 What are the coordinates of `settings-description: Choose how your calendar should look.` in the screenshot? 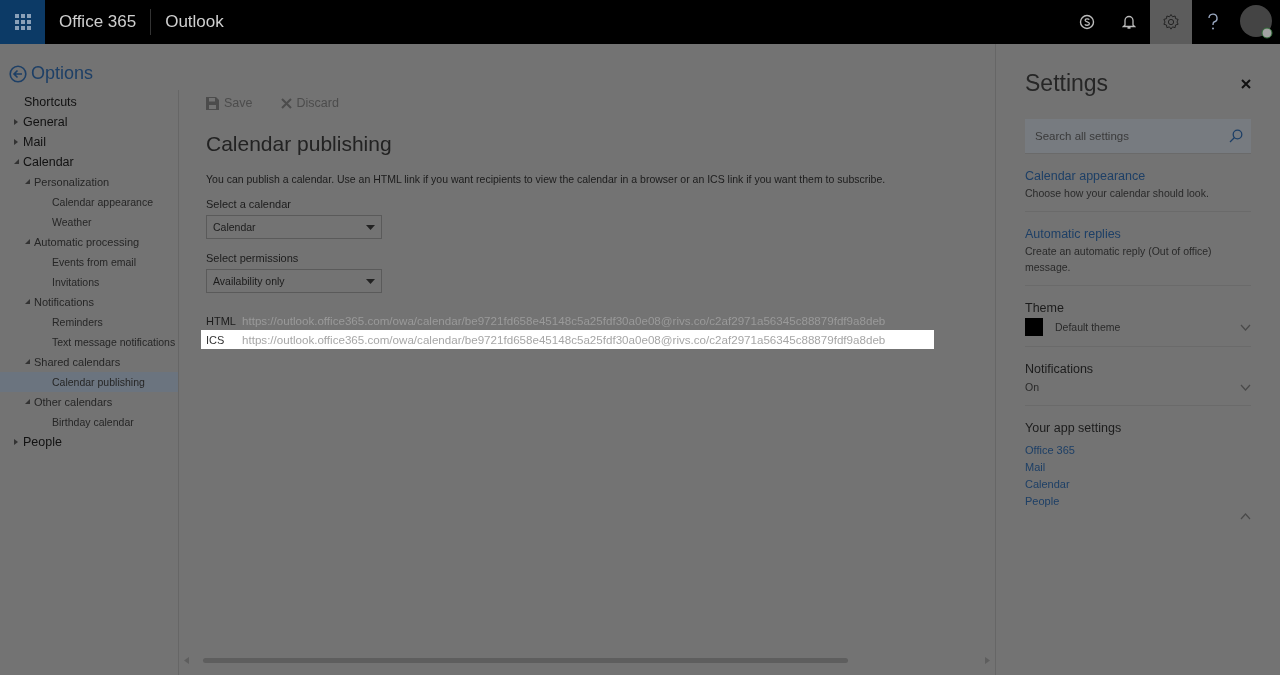 It's located at (1117, 193).